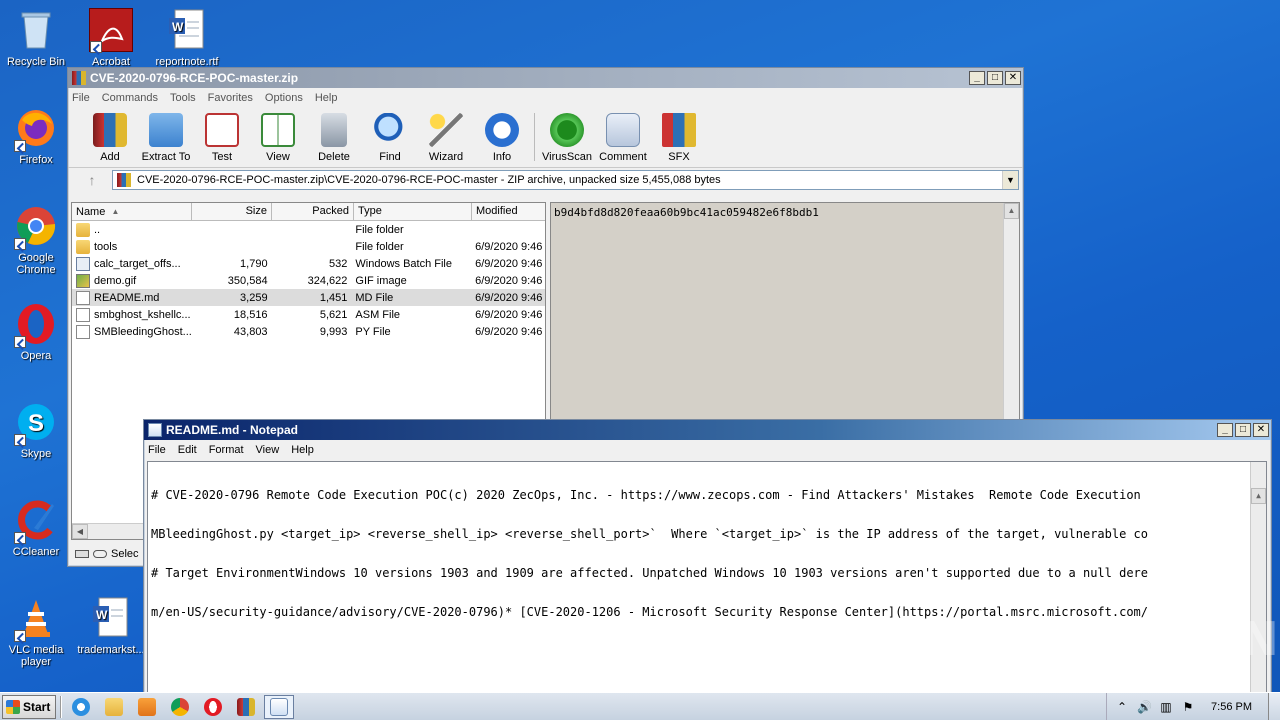 This screenshot has width=1280, height=720. I want to click on up-arrow-icon: ↑, so click(92, 180).